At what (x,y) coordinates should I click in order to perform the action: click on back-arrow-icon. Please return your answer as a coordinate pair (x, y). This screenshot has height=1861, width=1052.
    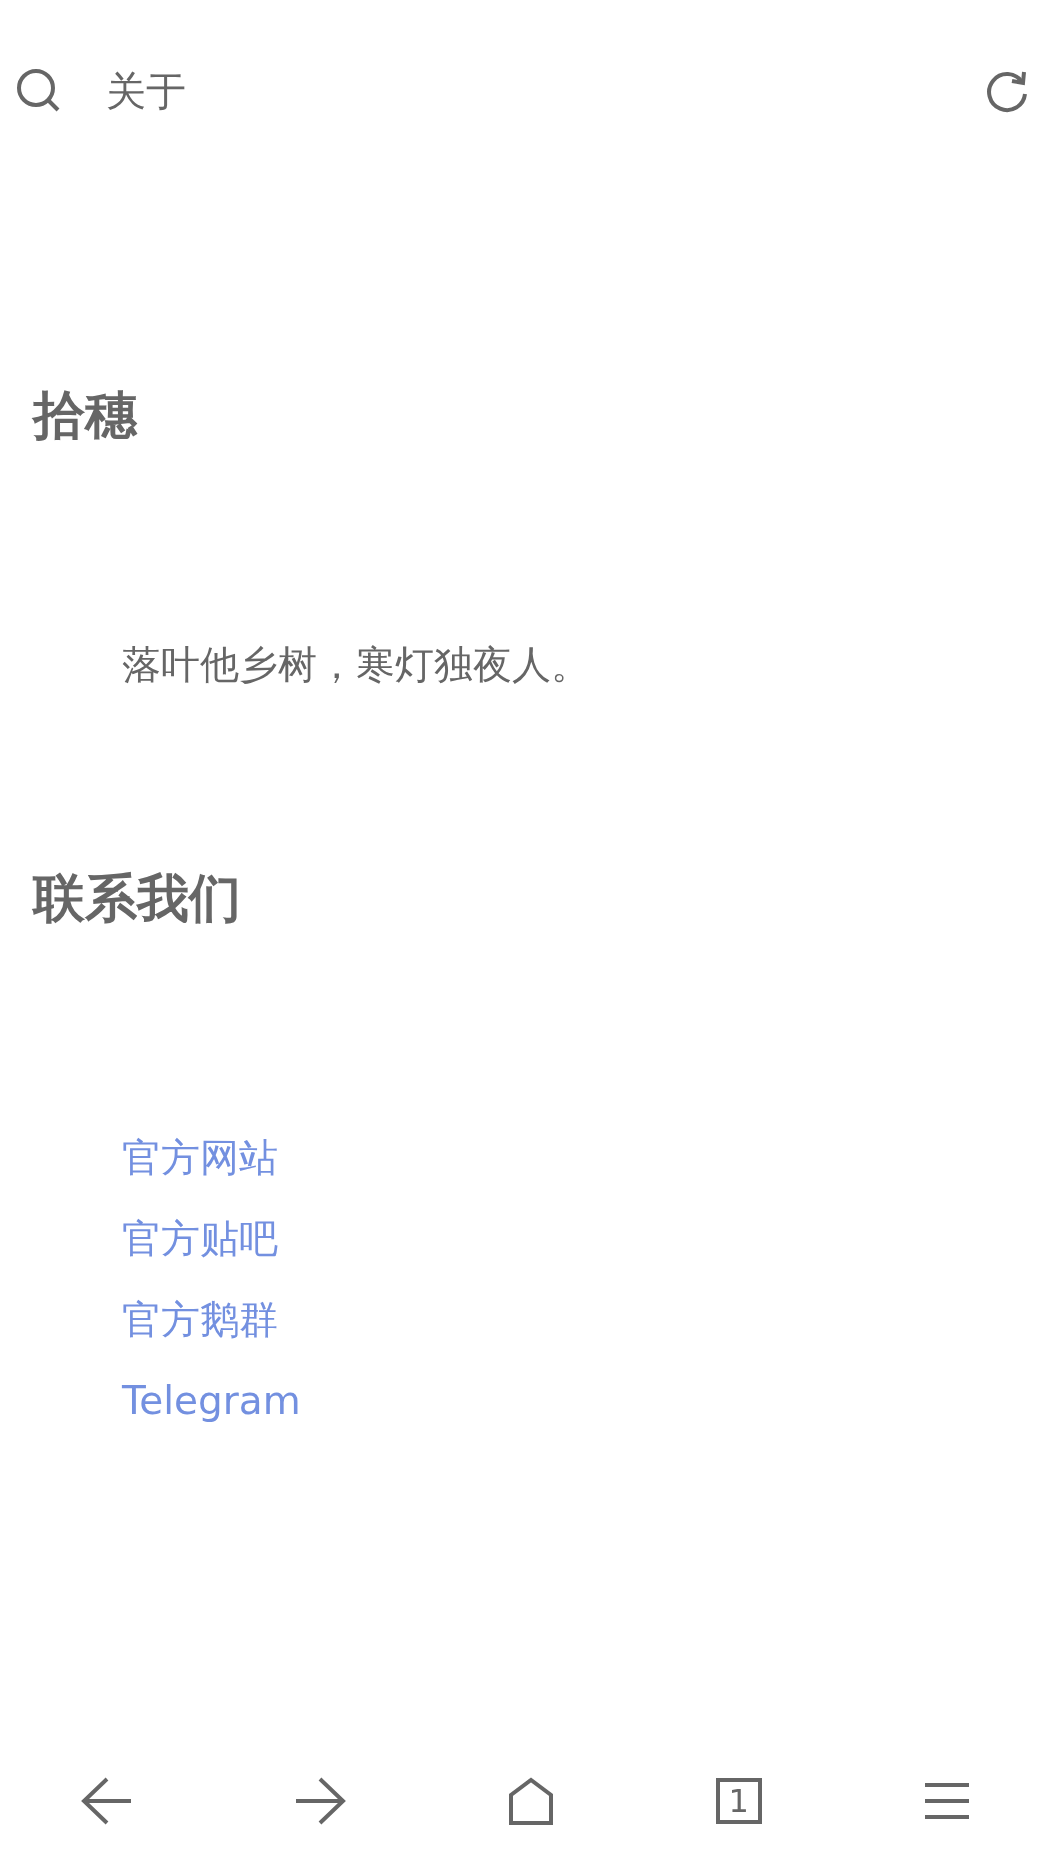
    Looking at the image, I should click on (106, 1801).